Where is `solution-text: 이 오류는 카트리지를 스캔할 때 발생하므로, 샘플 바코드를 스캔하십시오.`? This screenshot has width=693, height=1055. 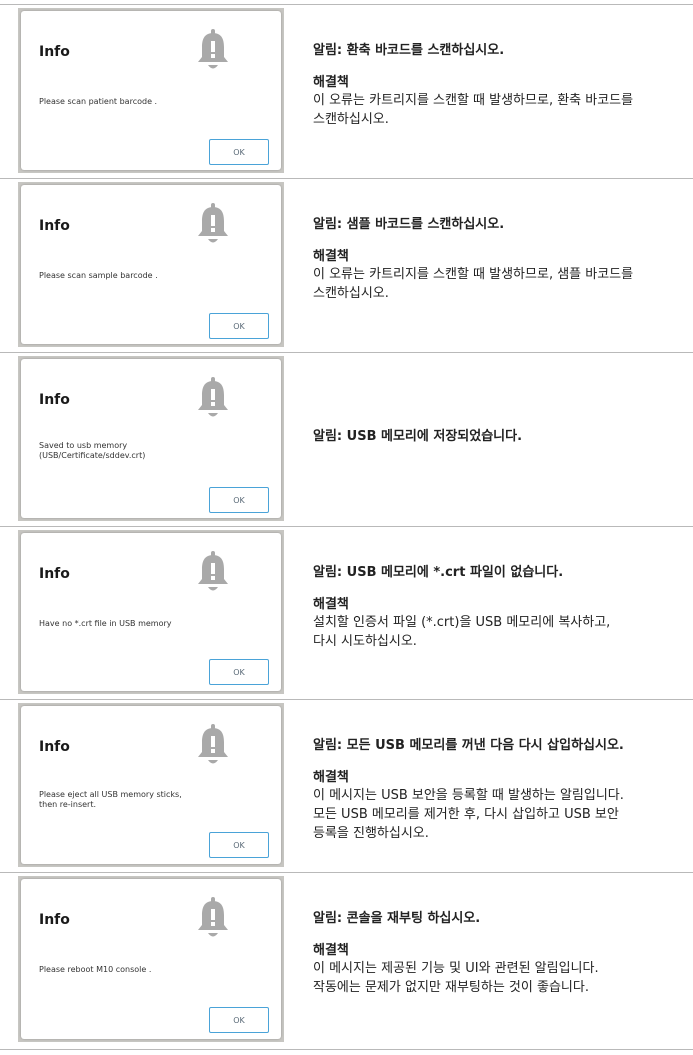
solution-text: 이 오류는 카트리지를 스캔할 때 발생하므로, 샘플 바코드를 스캔하십시오. is located at coordinates (498, 284).